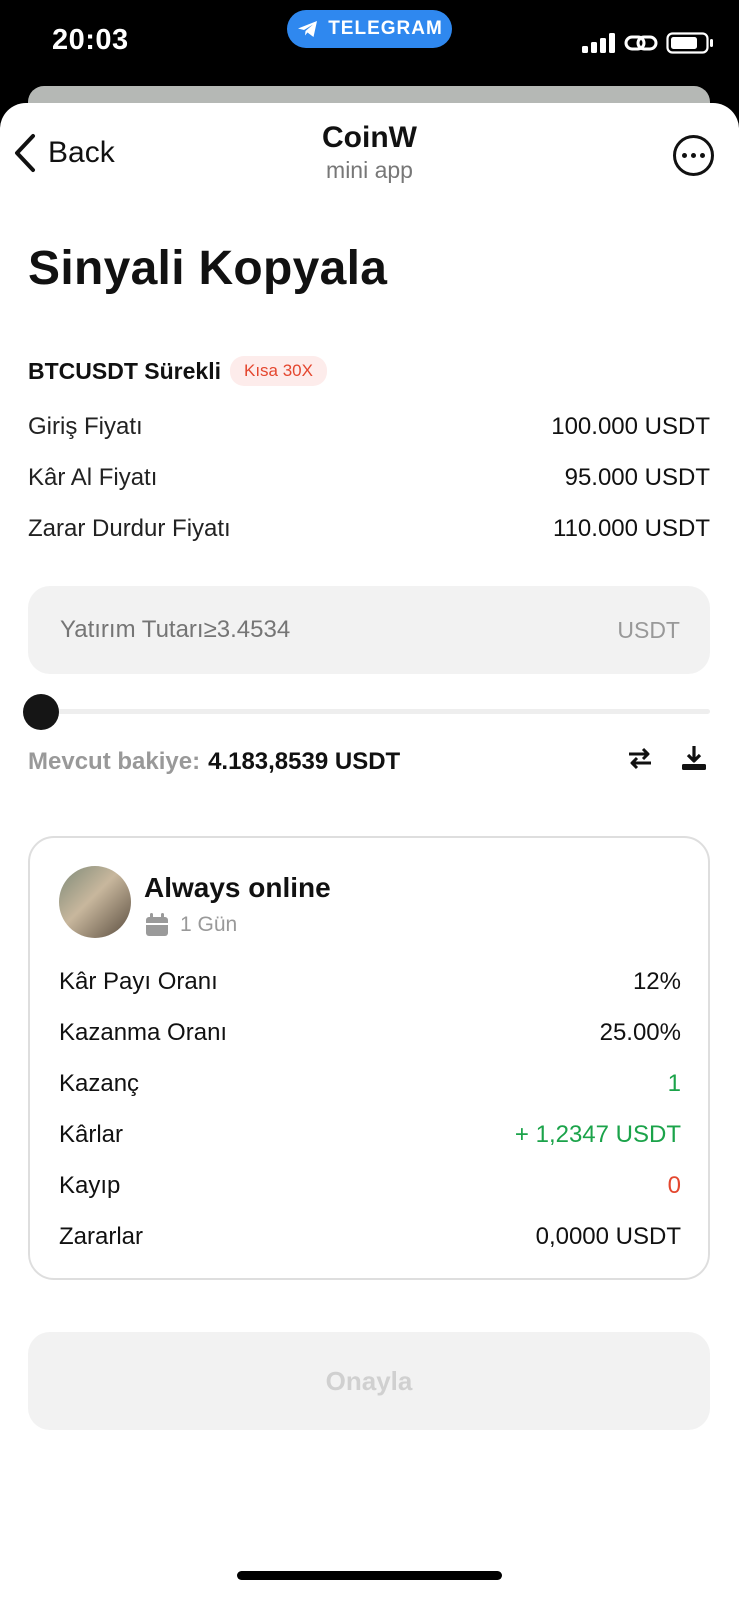 The width and height of the screenshot is (739, 1600). What do you see at coordinates (209, 924) in the screenshot?
I see `duration-label: 1 Gün` at bounding box center [209, 924].